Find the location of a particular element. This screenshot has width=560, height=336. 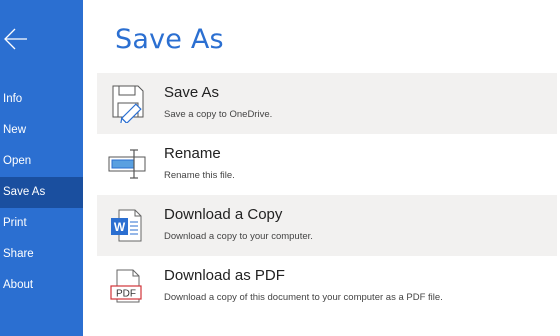

nav-item-about: About is located at coordinates (41, 285).